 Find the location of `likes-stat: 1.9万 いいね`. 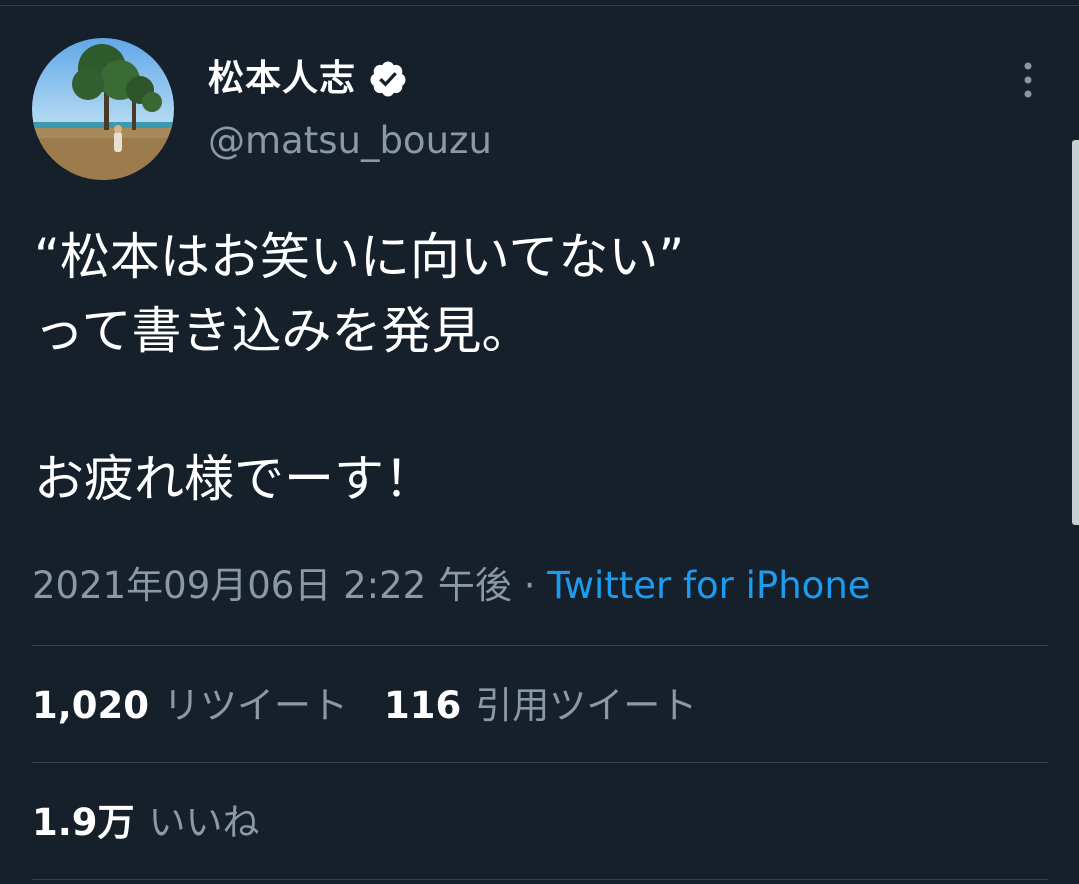

likes-stat: 1.9万 いいね is located at coordinates (146, 823).